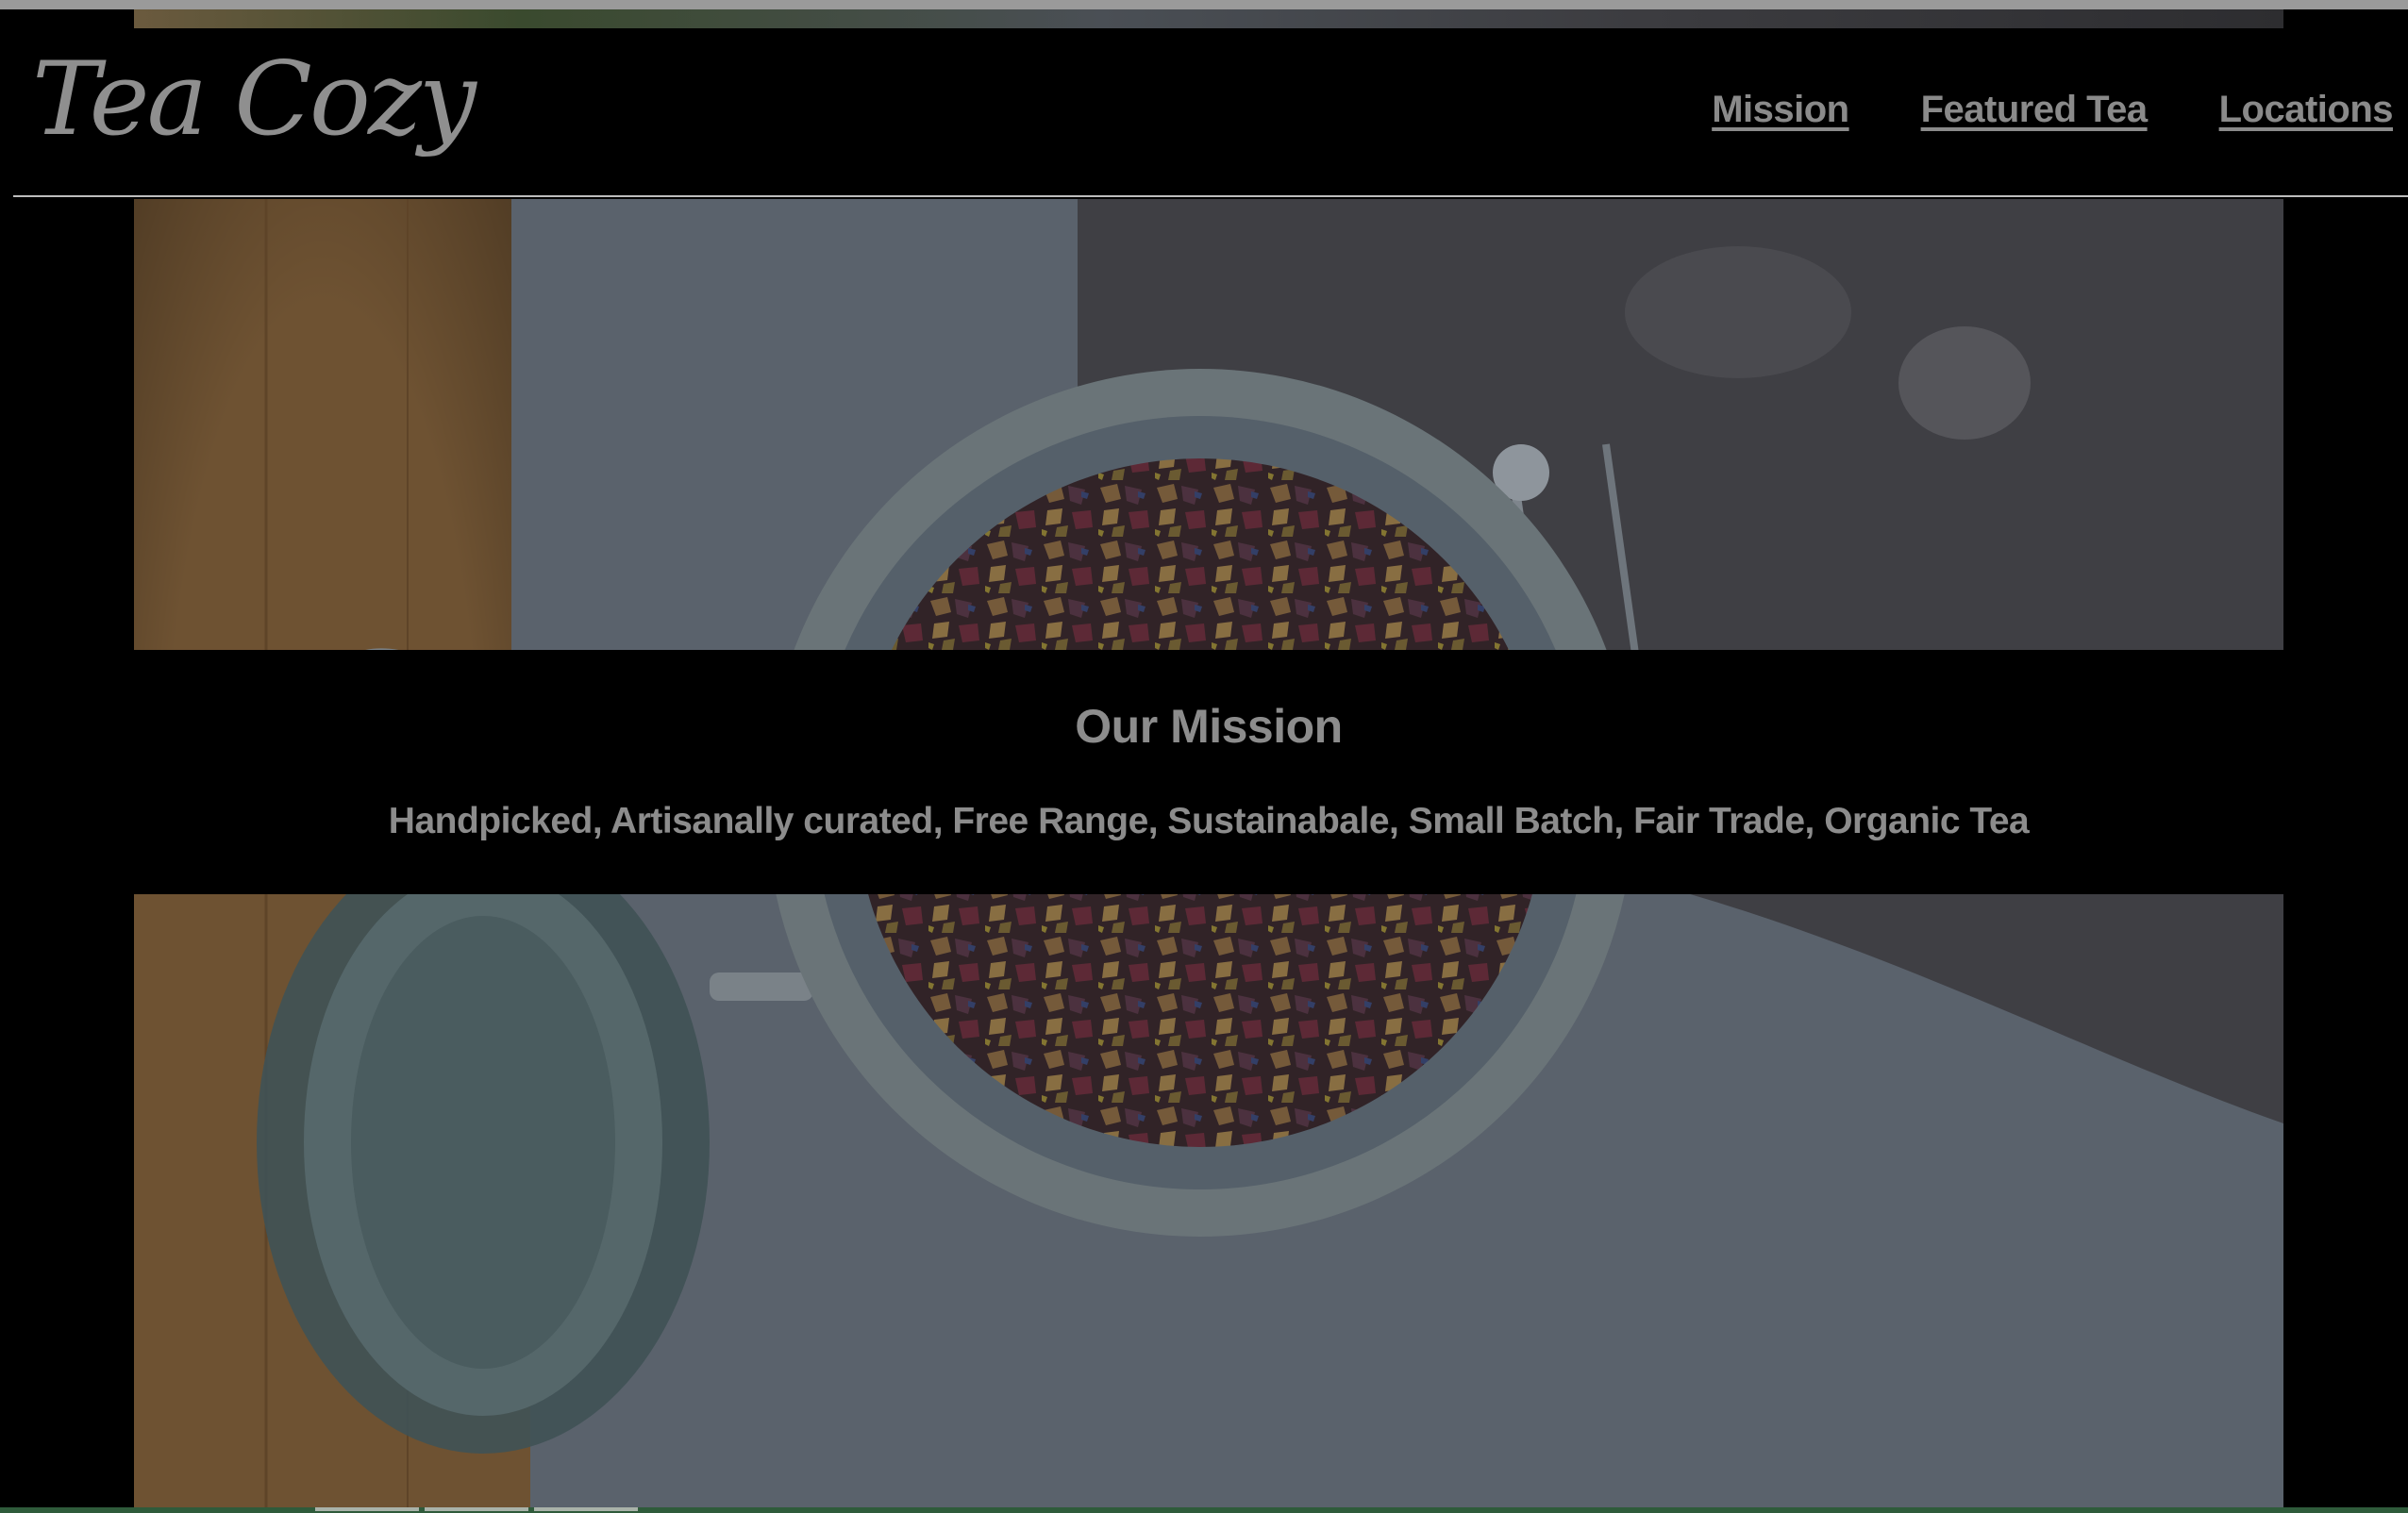 Image resolution: width=2408 pixels, height=1513 pixels. I want to click on nav-link-locations: Locations, so click(2306, 110).